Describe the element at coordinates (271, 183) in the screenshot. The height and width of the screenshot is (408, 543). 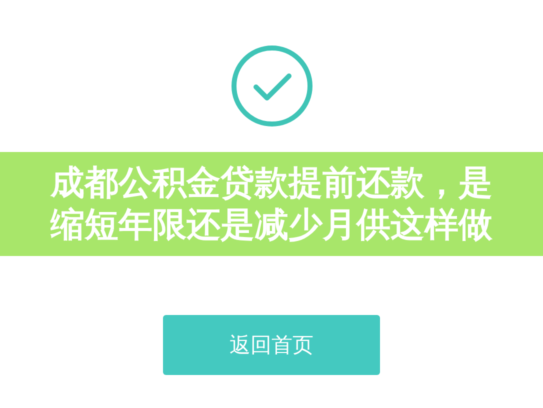
I see `banner-title-line: 成都公积金贷款提前还款，是` at that location.